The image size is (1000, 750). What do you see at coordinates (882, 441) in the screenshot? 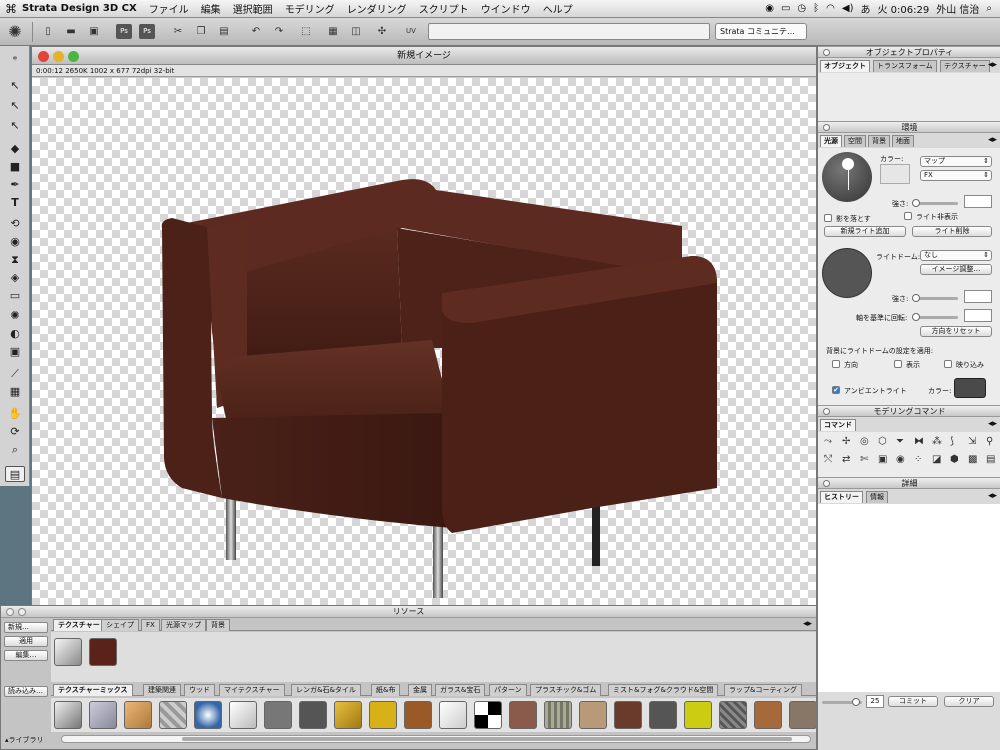
I see `command-smooth-icon: ⬡` at bounding box center [882, 441].